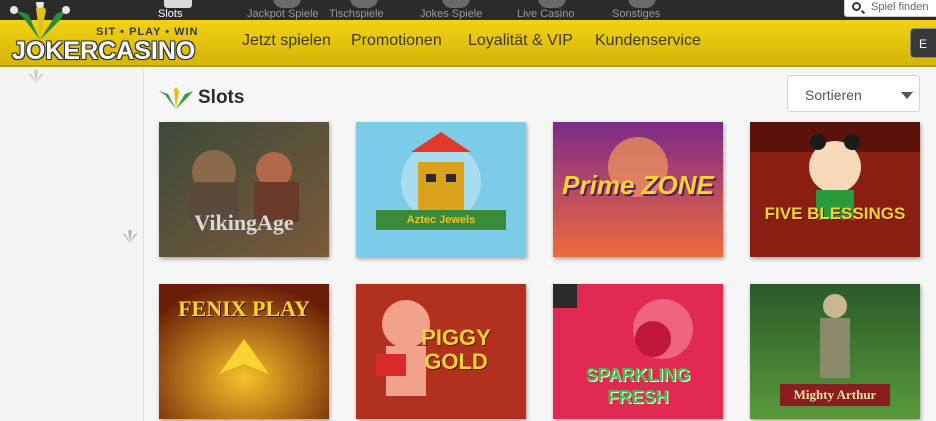 This screenshot has width=936, height=421. Describe the element at coordinates (856, 6) in the screenshot. I see `search-icon` at that location.